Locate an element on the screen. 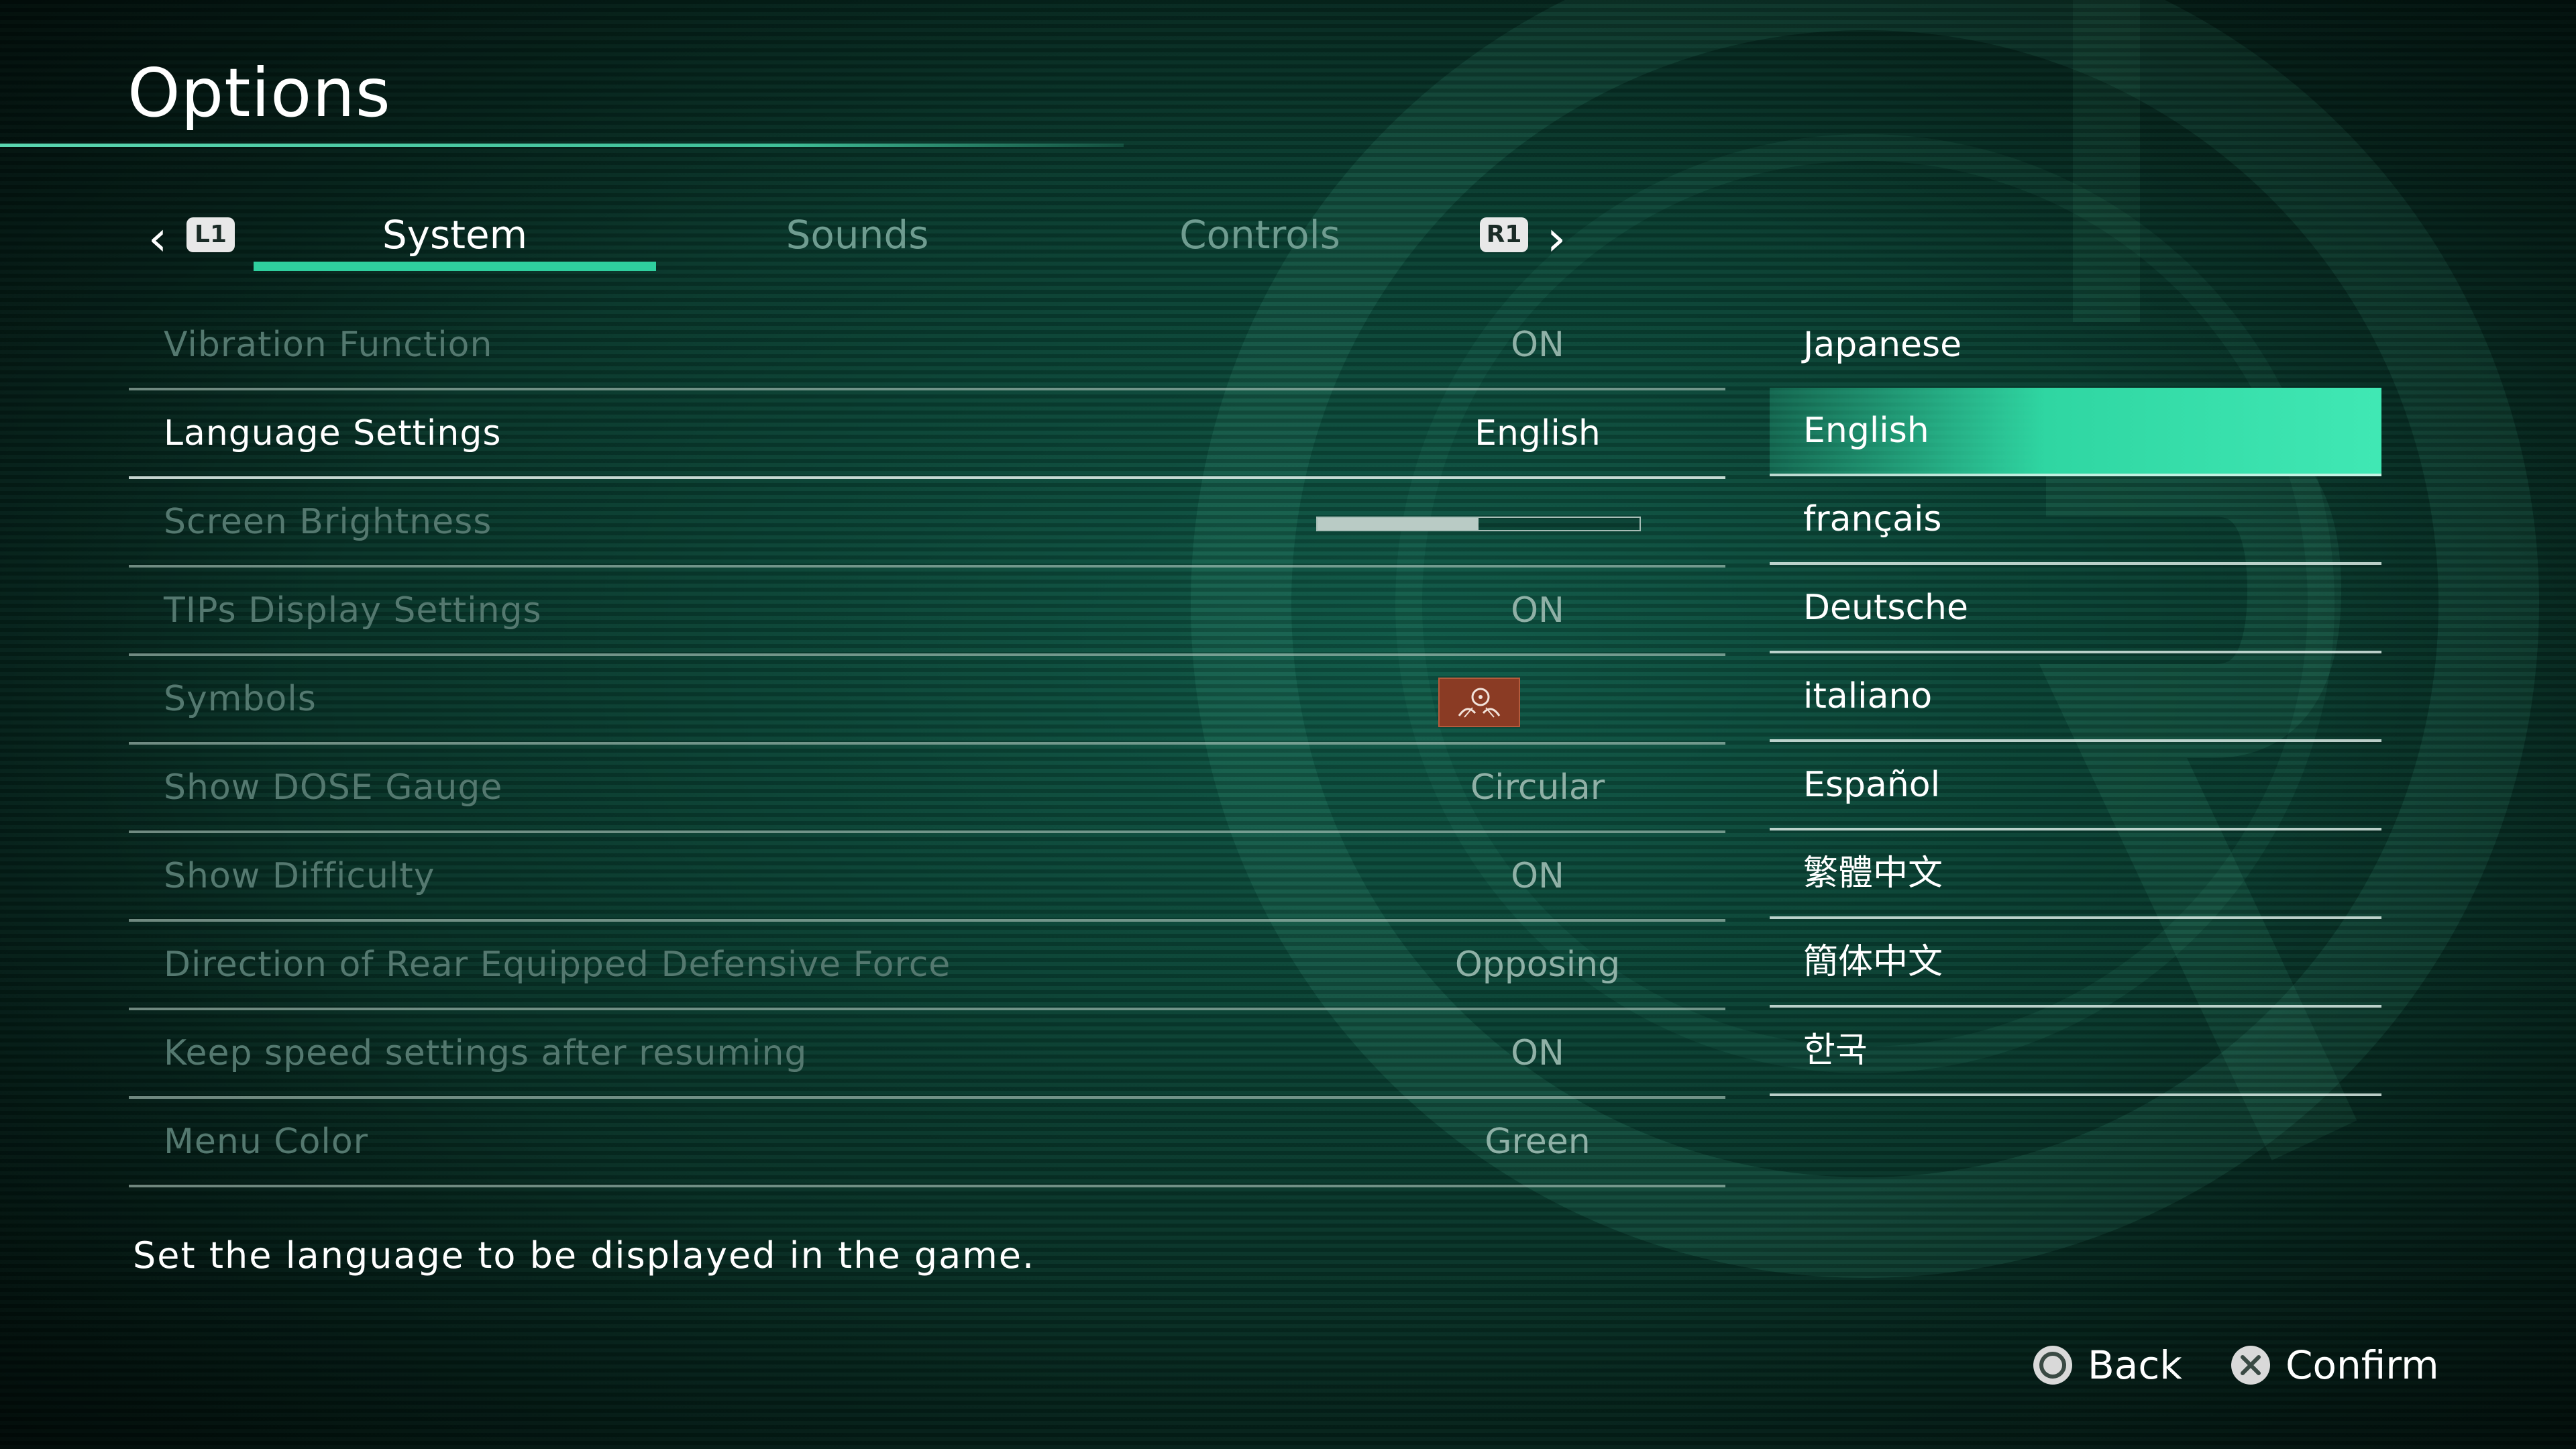  setting-value: English is located at coordinates (1537, 433).